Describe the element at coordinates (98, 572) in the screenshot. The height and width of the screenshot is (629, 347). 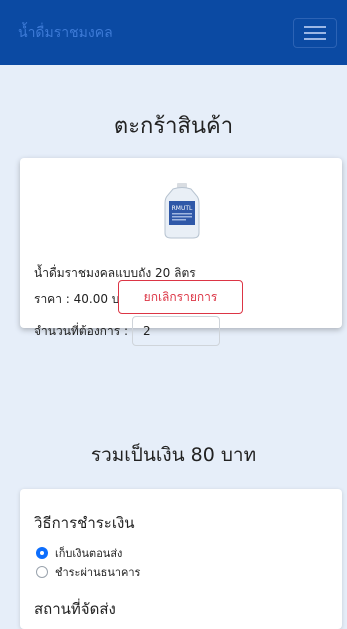
I see `payment-option-label: ชำระผ่านธนาคาร` at that location.